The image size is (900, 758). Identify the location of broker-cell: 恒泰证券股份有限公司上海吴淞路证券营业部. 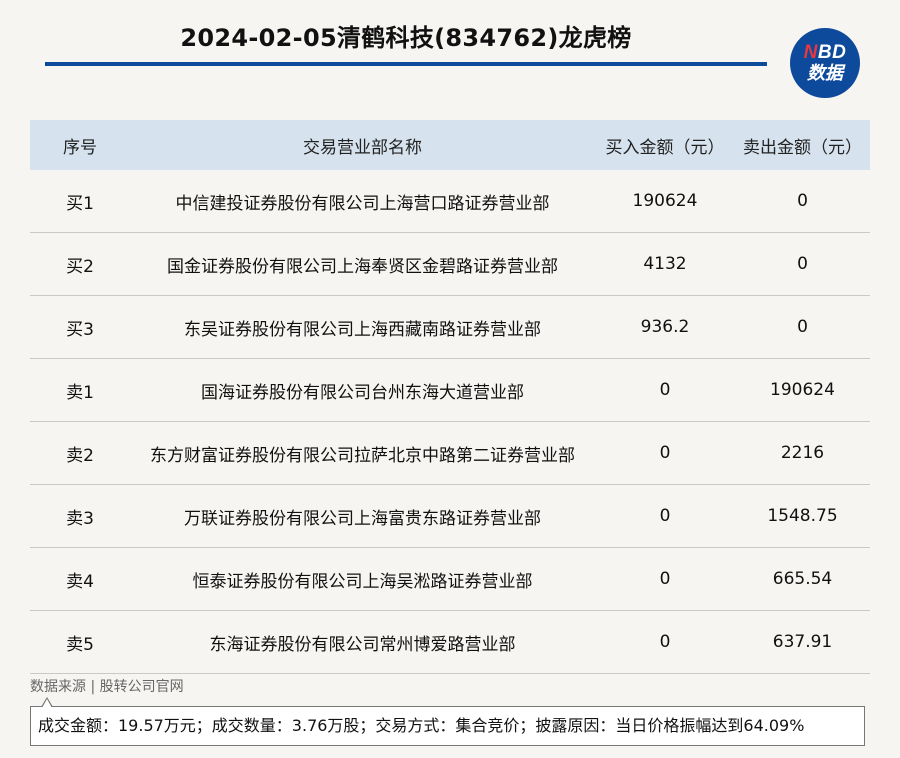
(362, 579).